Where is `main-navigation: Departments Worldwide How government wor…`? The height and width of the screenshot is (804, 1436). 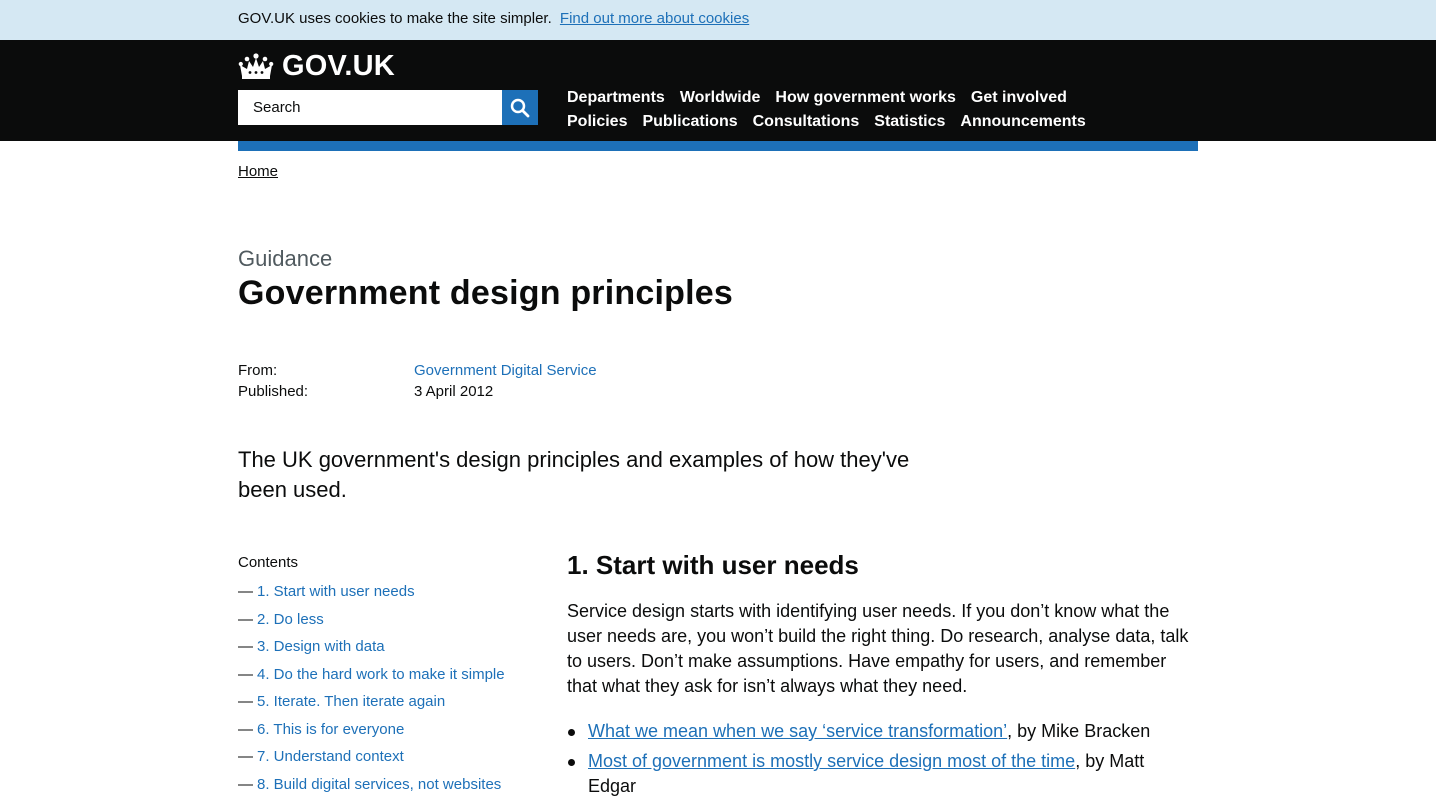 main-navigation: Departments Worldwide How government wor… is located at coordinates (877, 110).